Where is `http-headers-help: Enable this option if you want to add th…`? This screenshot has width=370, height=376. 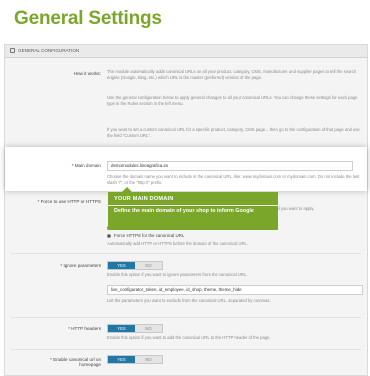
http-headers-help: Enable this option if you want to add th… is located at coordinates (189, 337).